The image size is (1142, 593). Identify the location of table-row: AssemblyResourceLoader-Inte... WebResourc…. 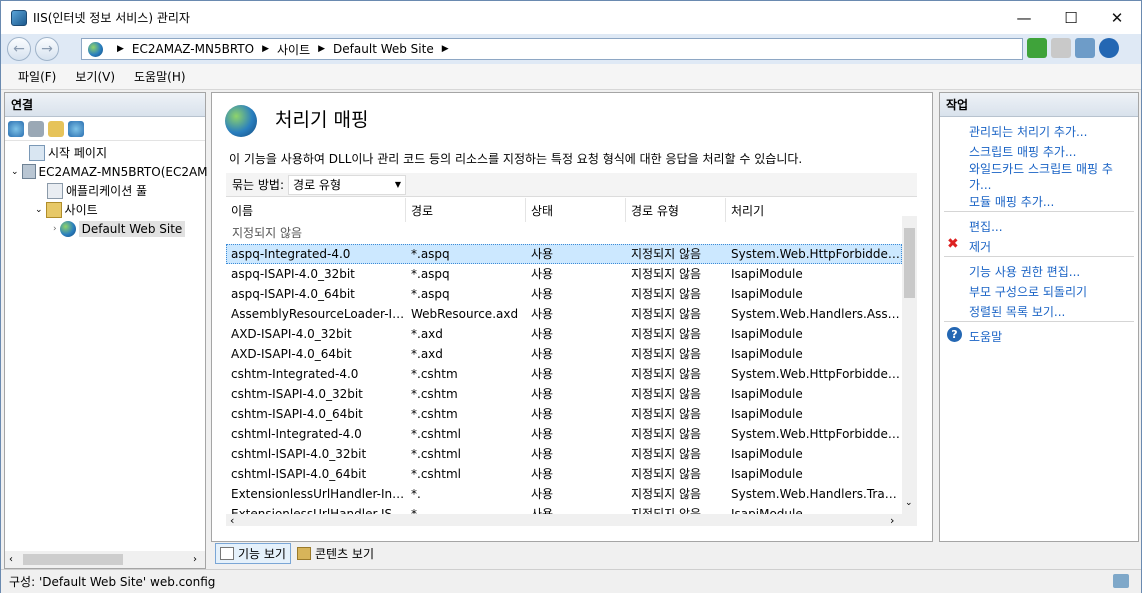
(564, 314).